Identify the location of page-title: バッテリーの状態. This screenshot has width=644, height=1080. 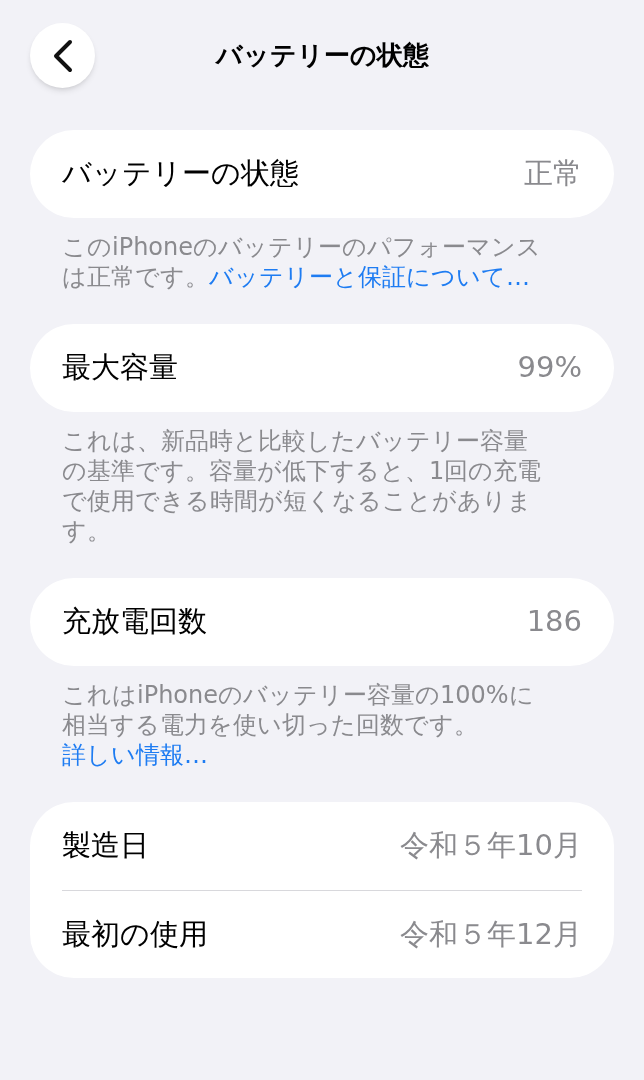
(322, 55).